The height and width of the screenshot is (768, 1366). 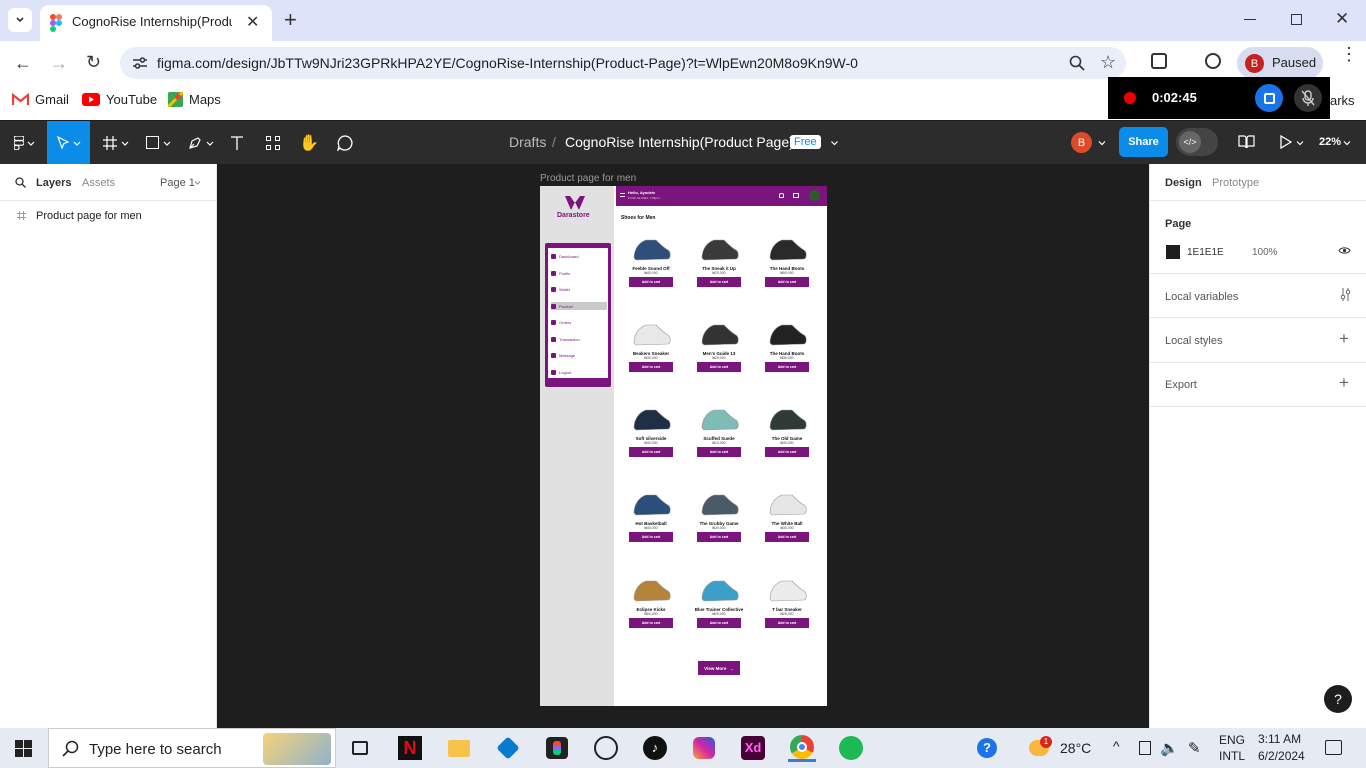 What do you see at coordinates (23, 748) in the screenshot?
I see `windows-start-icon` at bounding box center [23, 748].